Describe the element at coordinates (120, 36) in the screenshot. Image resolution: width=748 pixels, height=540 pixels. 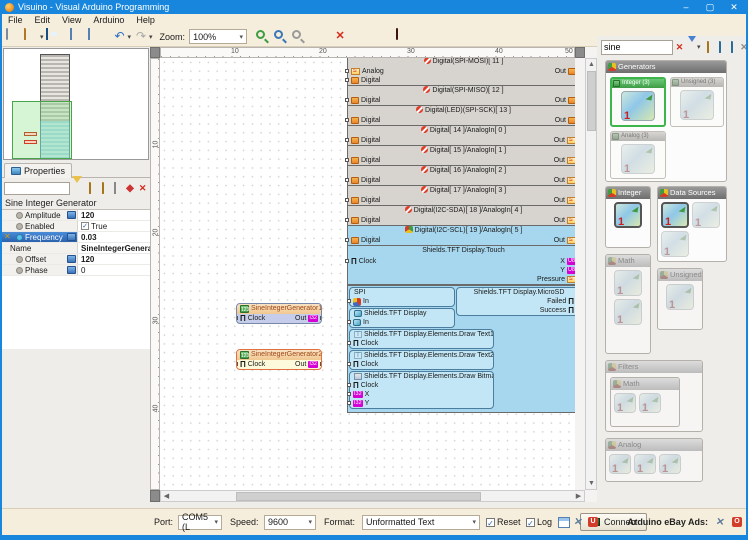
I see `undo-button: ↶` at that location.